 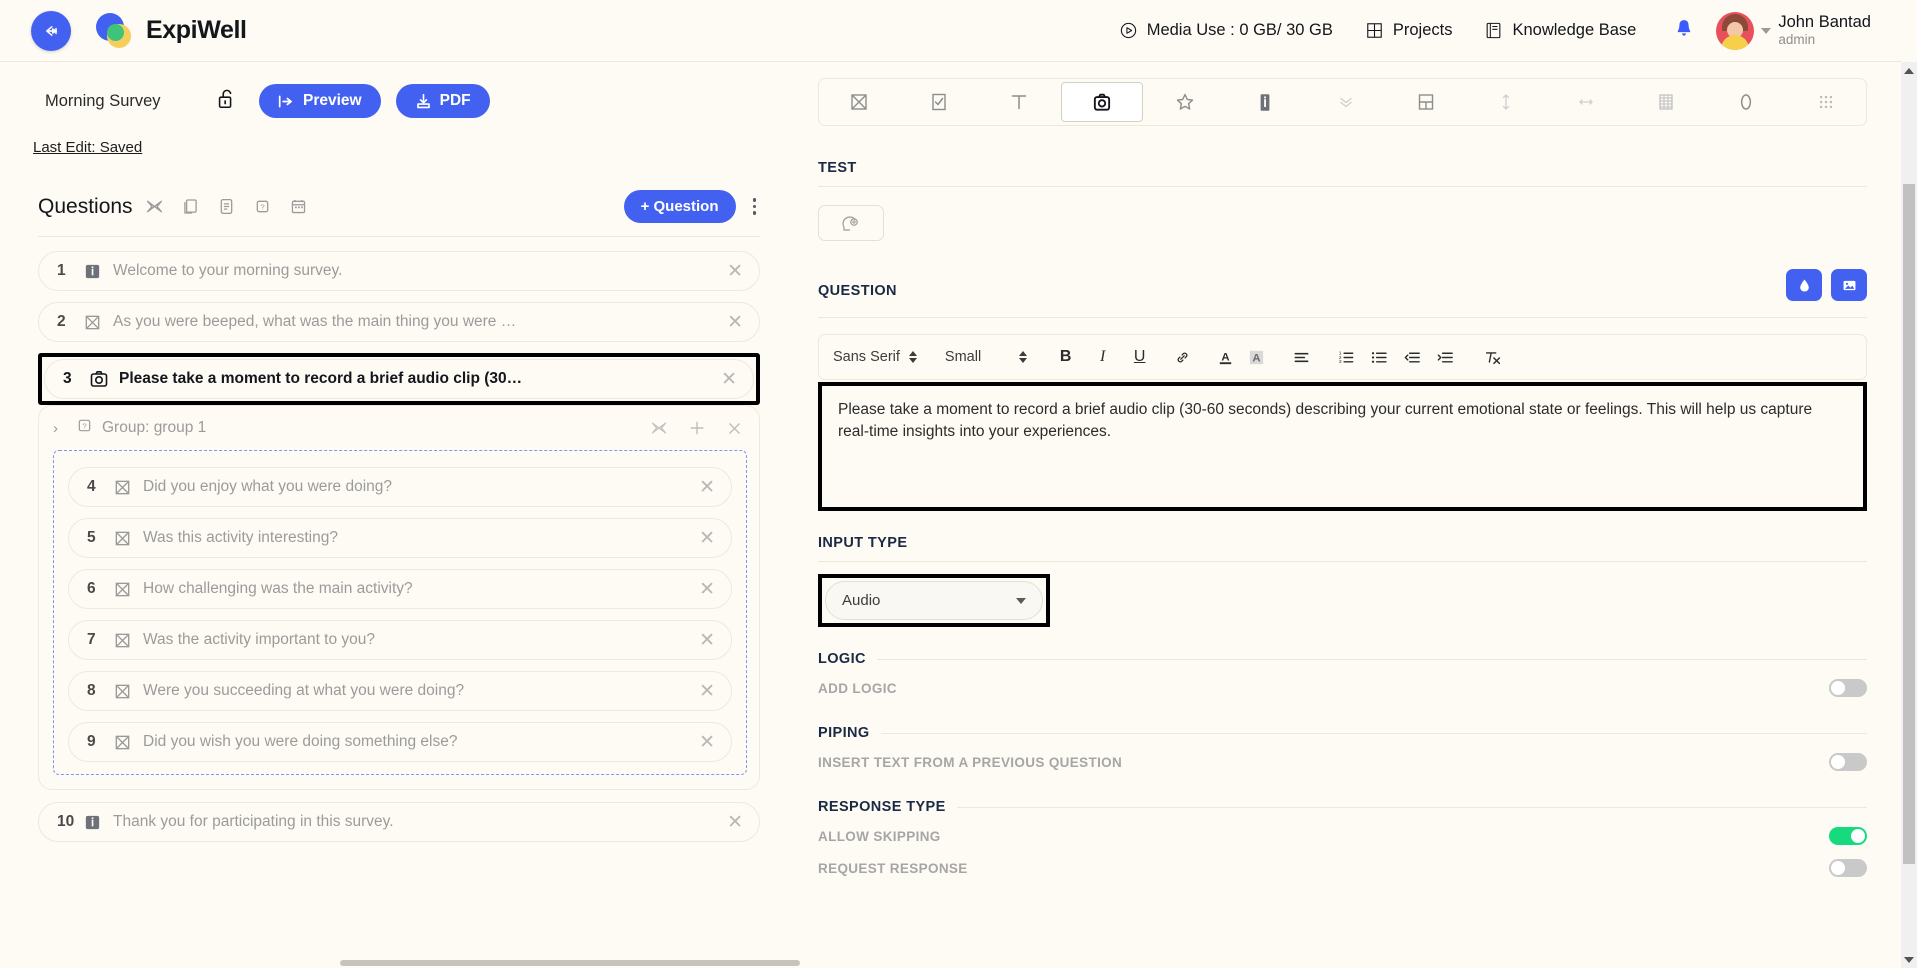 What do you see at coordinates (1301, 357) in the screenshot?
I see `align-button` at bounding box center [1301, 357].